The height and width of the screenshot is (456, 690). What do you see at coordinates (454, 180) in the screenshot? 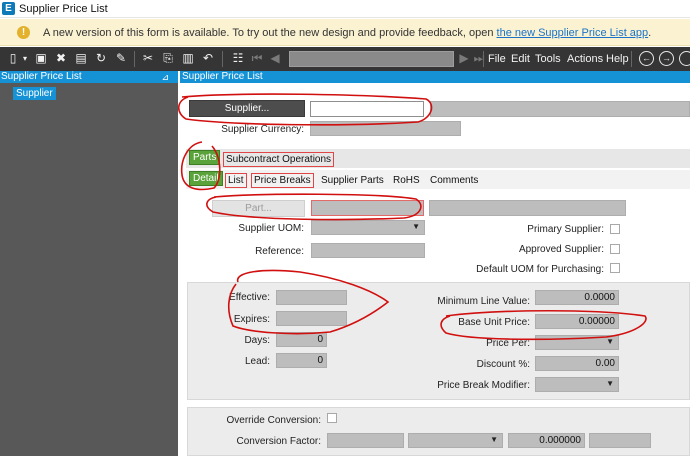
I see `tab-comments: Comments` at bounding box center [454, 180].